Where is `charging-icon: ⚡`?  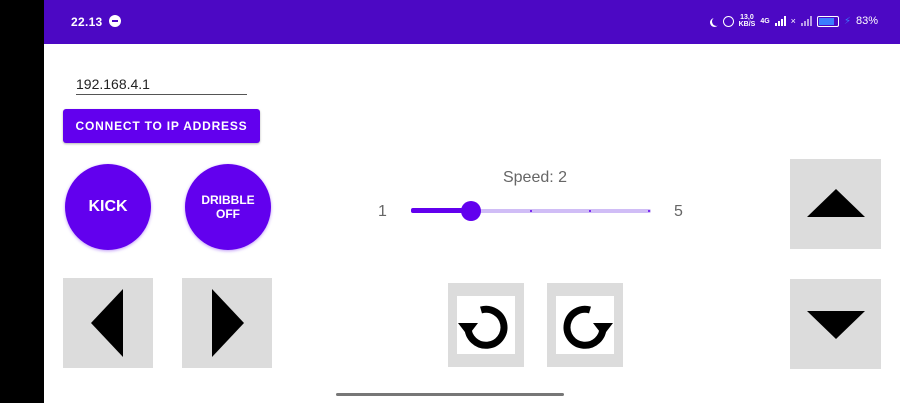 charging-icon: ⚡ is located at coordinates (847, 21).